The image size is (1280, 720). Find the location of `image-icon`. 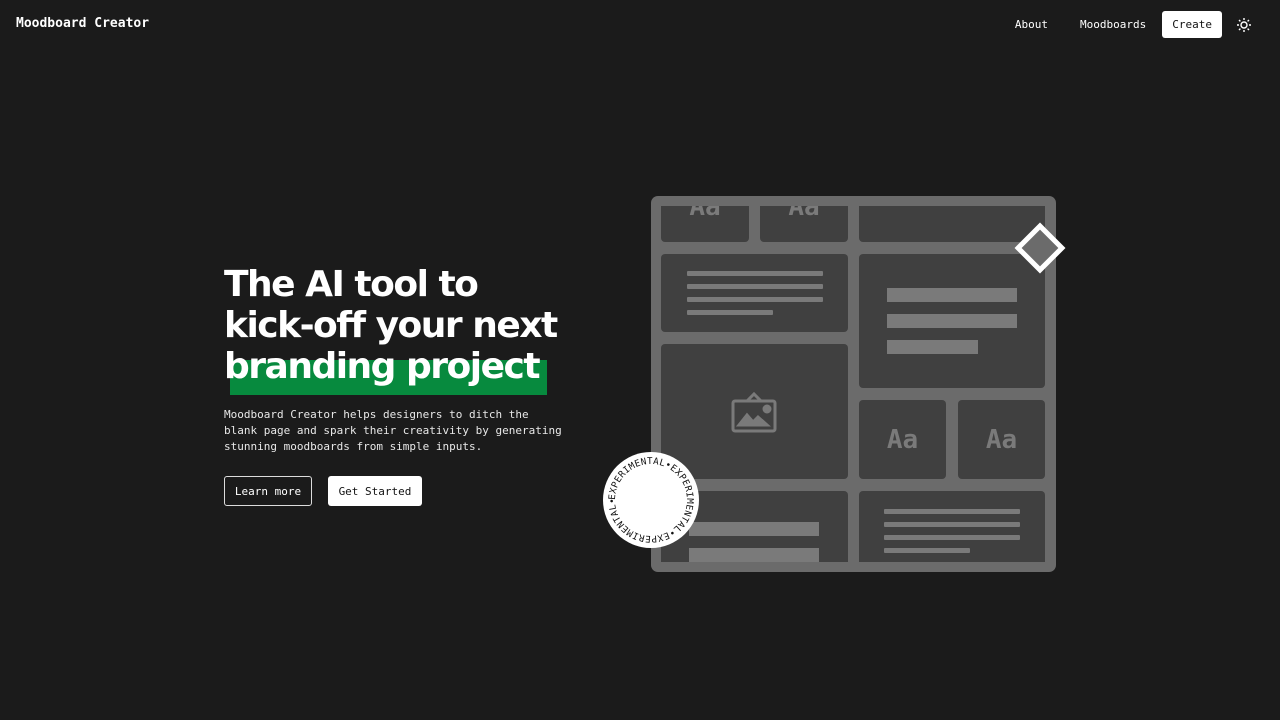

image-icon is located at coordinates (753, 411).